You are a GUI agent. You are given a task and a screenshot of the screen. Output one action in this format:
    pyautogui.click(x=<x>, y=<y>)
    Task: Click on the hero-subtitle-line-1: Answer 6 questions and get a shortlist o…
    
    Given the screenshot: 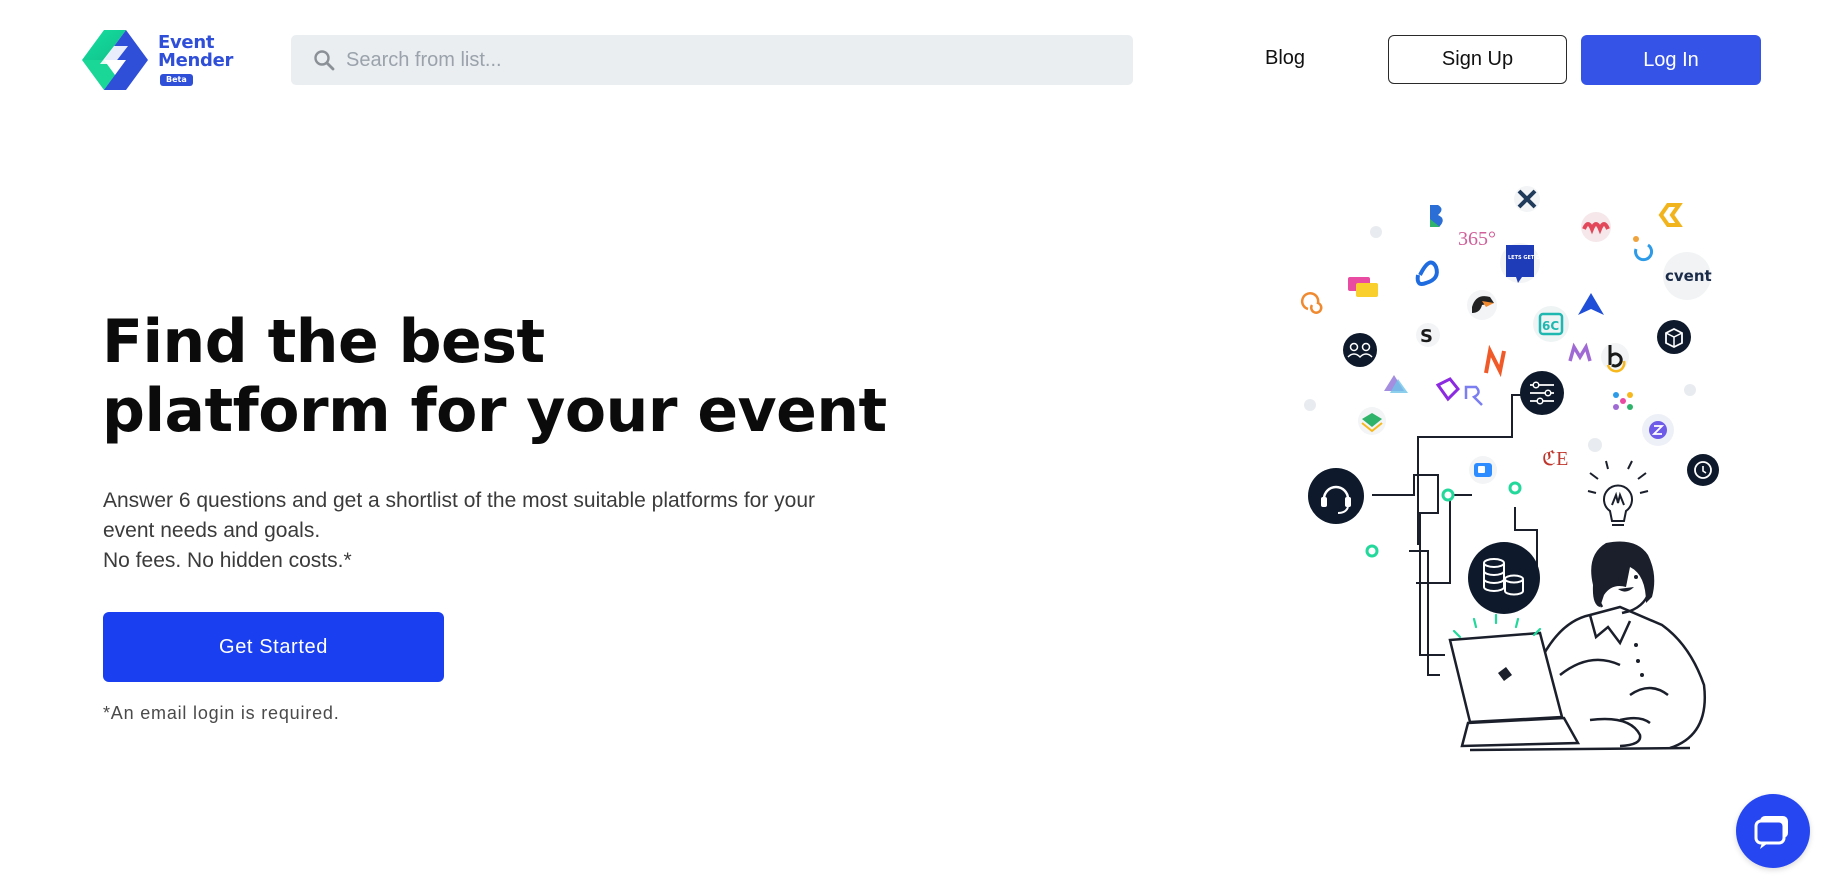 What is the action you would take?
    pyautogui.click(x=459, y=500)
    